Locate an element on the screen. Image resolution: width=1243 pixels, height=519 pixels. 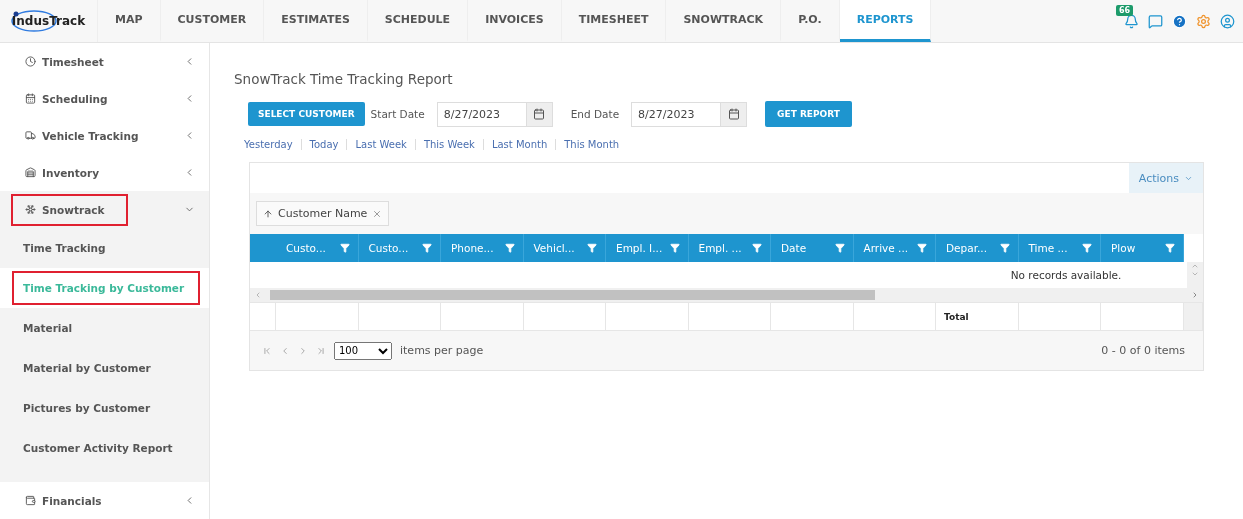
sidebar-subitem: Material is located at coordinates (50, 328).